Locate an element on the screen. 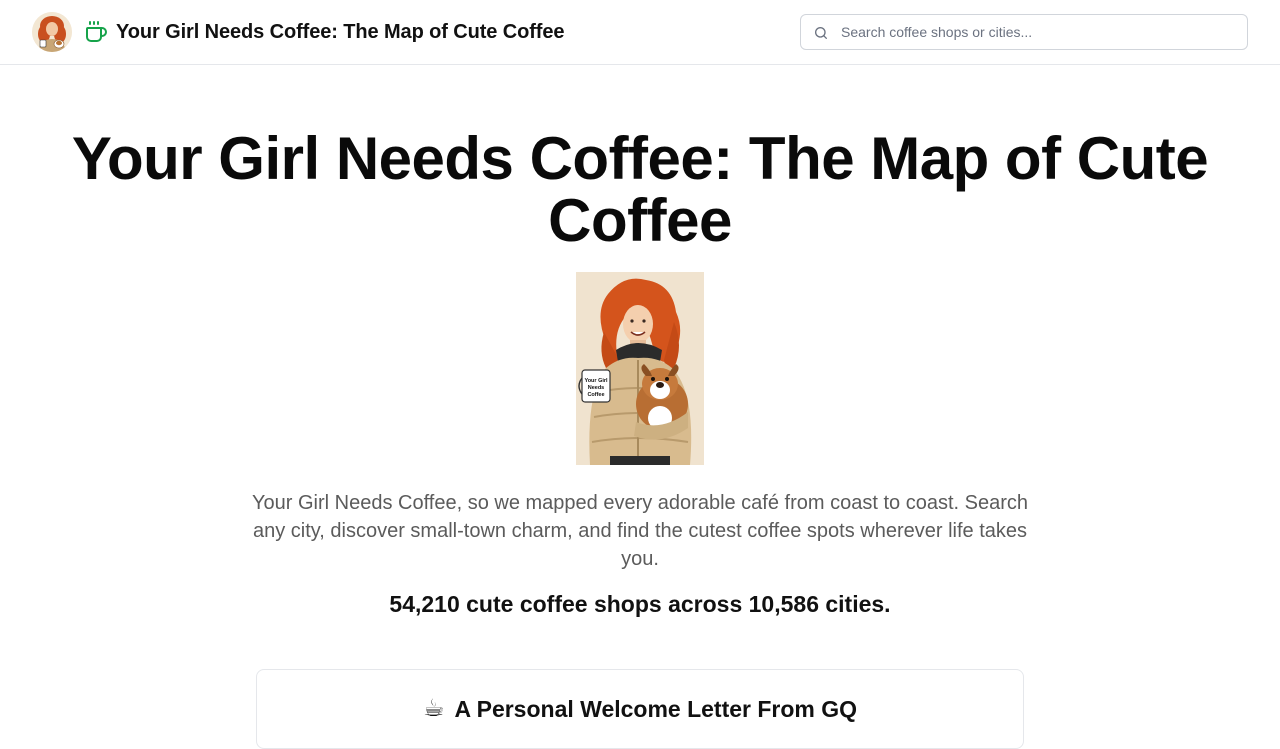 The height and width of the screenshot is (749, 1280). search-box is located at coordinates (1024, 32).